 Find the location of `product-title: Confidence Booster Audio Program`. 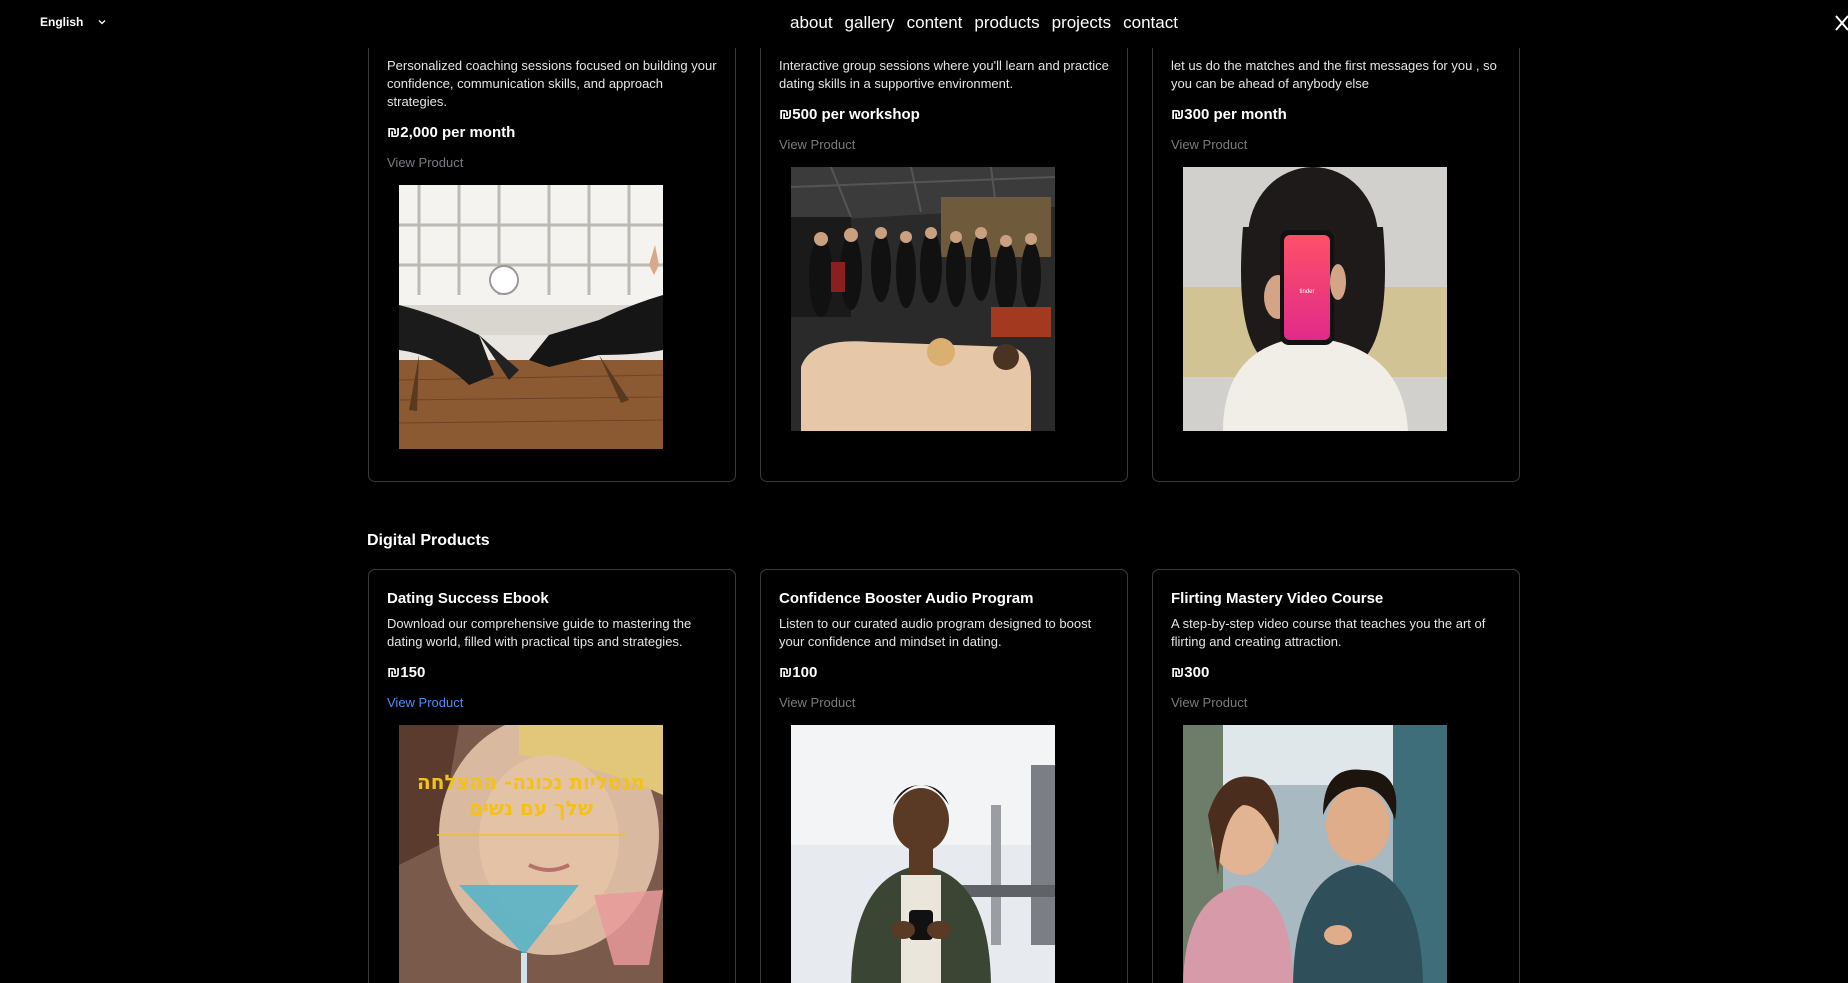

product-title: Confidence Booster Audio Program is located at coordinates (906, 598).